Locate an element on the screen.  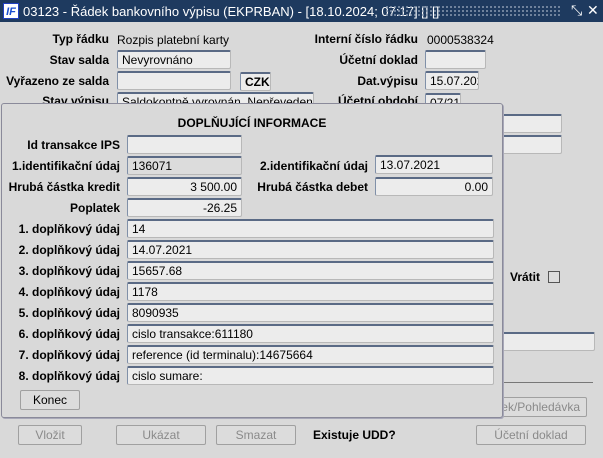
extra-label: 4. doplňkový údaj is located at coordinates (69, 292).